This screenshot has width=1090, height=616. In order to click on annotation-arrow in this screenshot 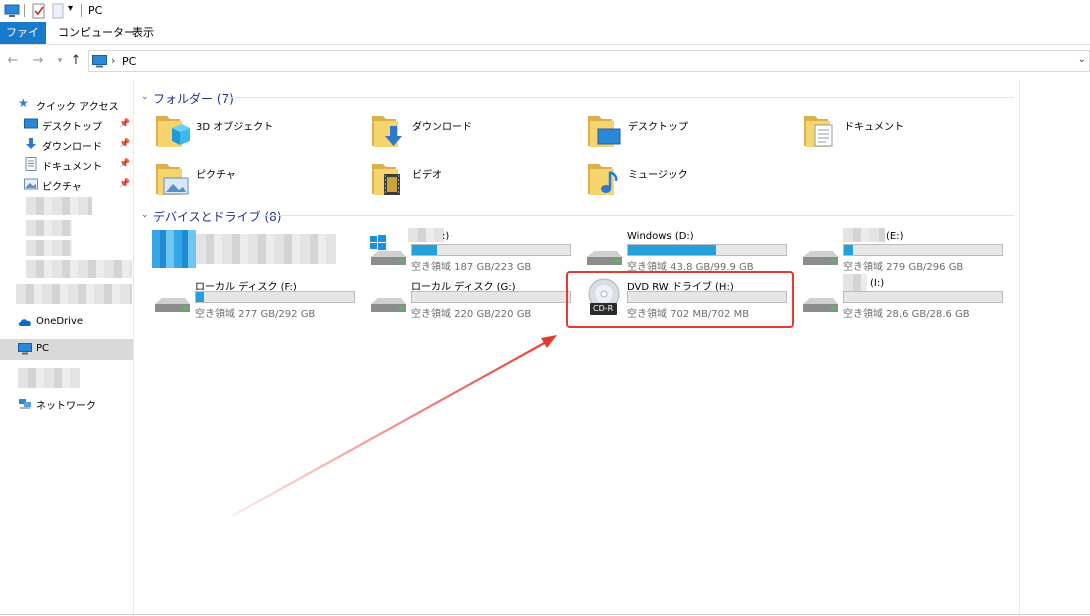, I will do `click(394, 426)`.